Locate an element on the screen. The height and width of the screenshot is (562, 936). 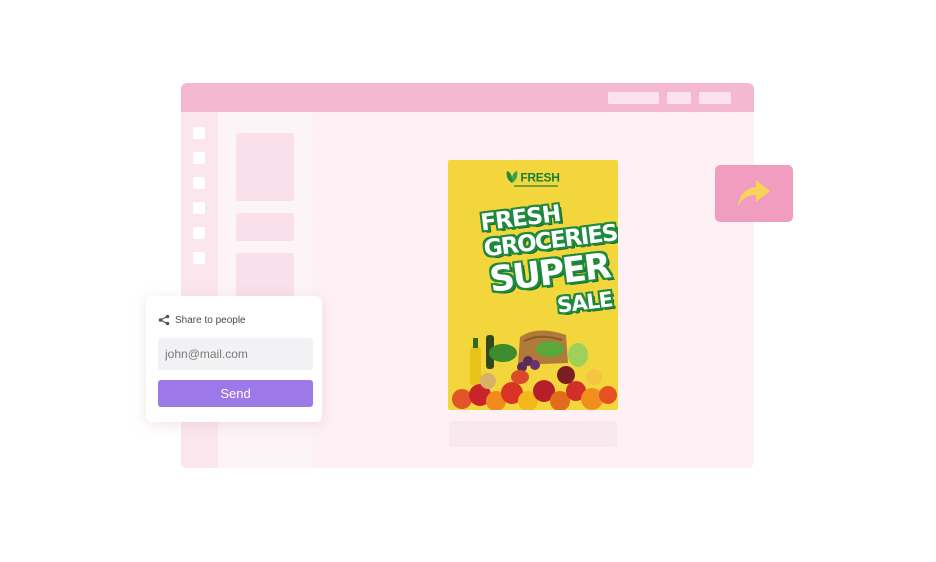
page-placeholder is located at coordinates (533, 434).